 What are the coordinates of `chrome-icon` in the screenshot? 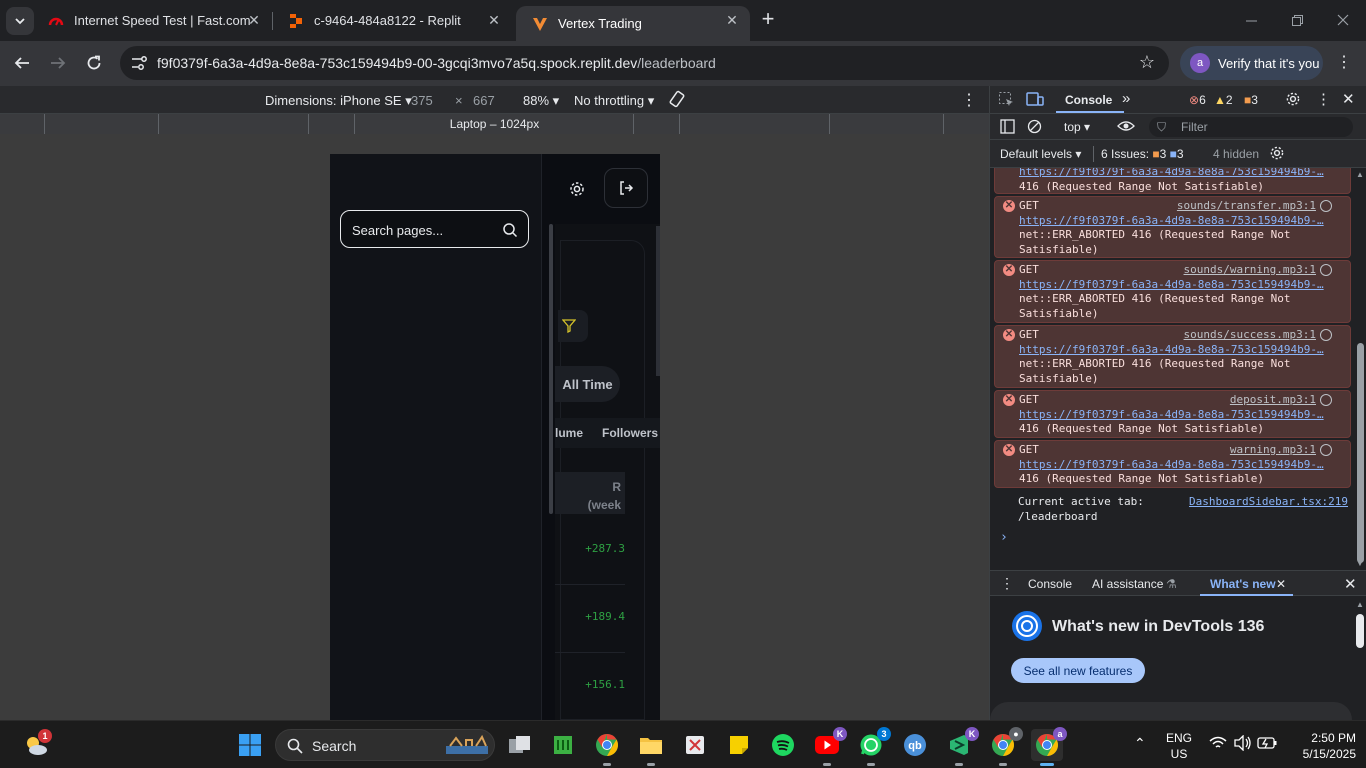 It's located at (607, 747).